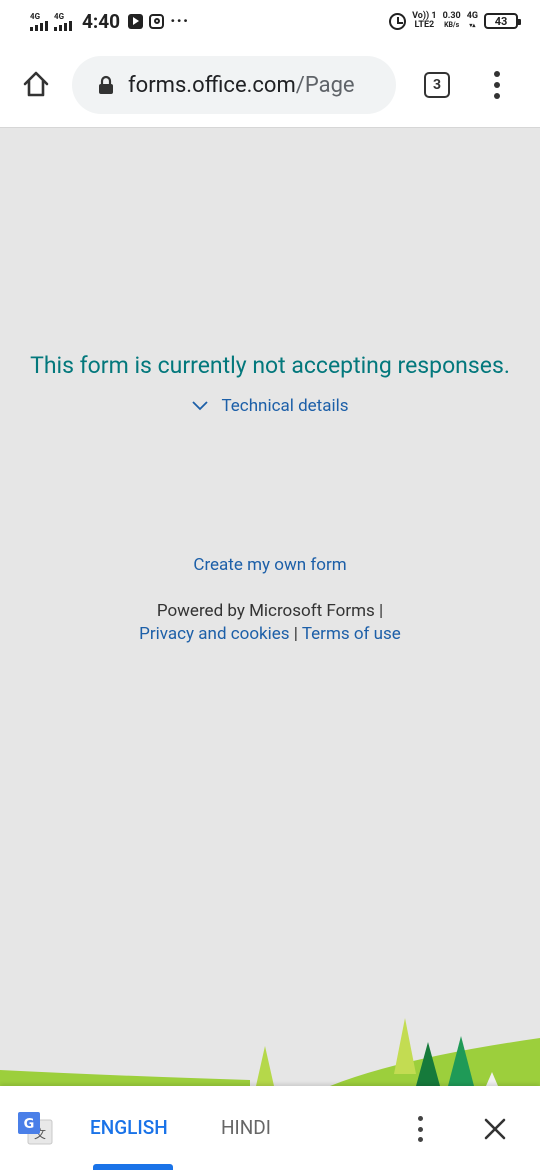 This screenshot has width=540, height=1170. I want to click on browser-menu-button, so click(497, 85).